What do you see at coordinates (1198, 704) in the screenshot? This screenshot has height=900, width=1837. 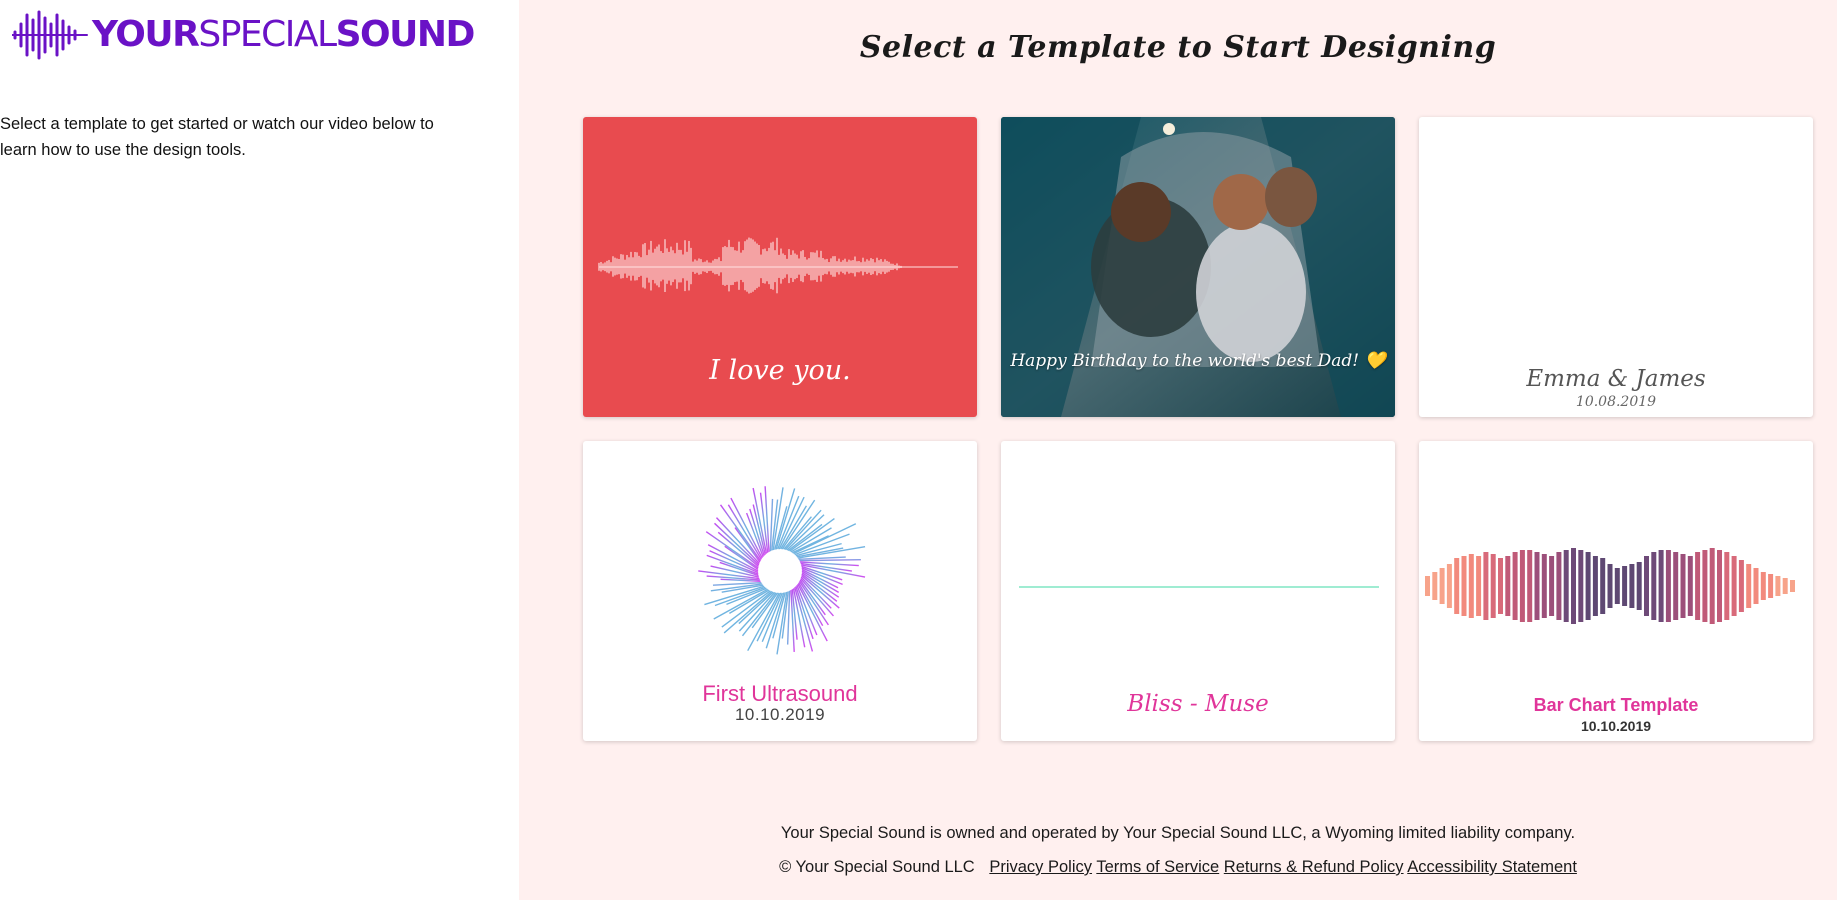 I see `template-caption: Bliss - Muse` at bounding box center [1198, 704].